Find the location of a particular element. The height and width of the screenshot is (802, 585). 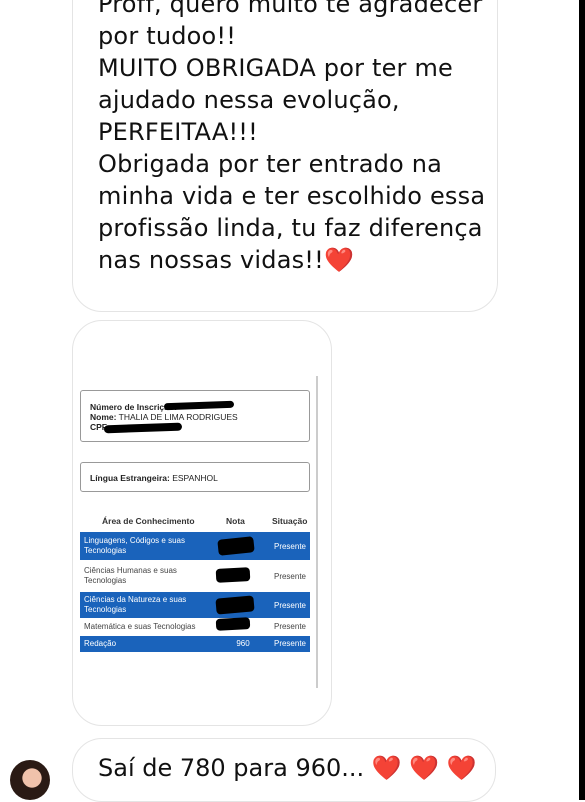

heart-icon: ❤️ ❤️ ❤️ is located at coordinates (424, 768).